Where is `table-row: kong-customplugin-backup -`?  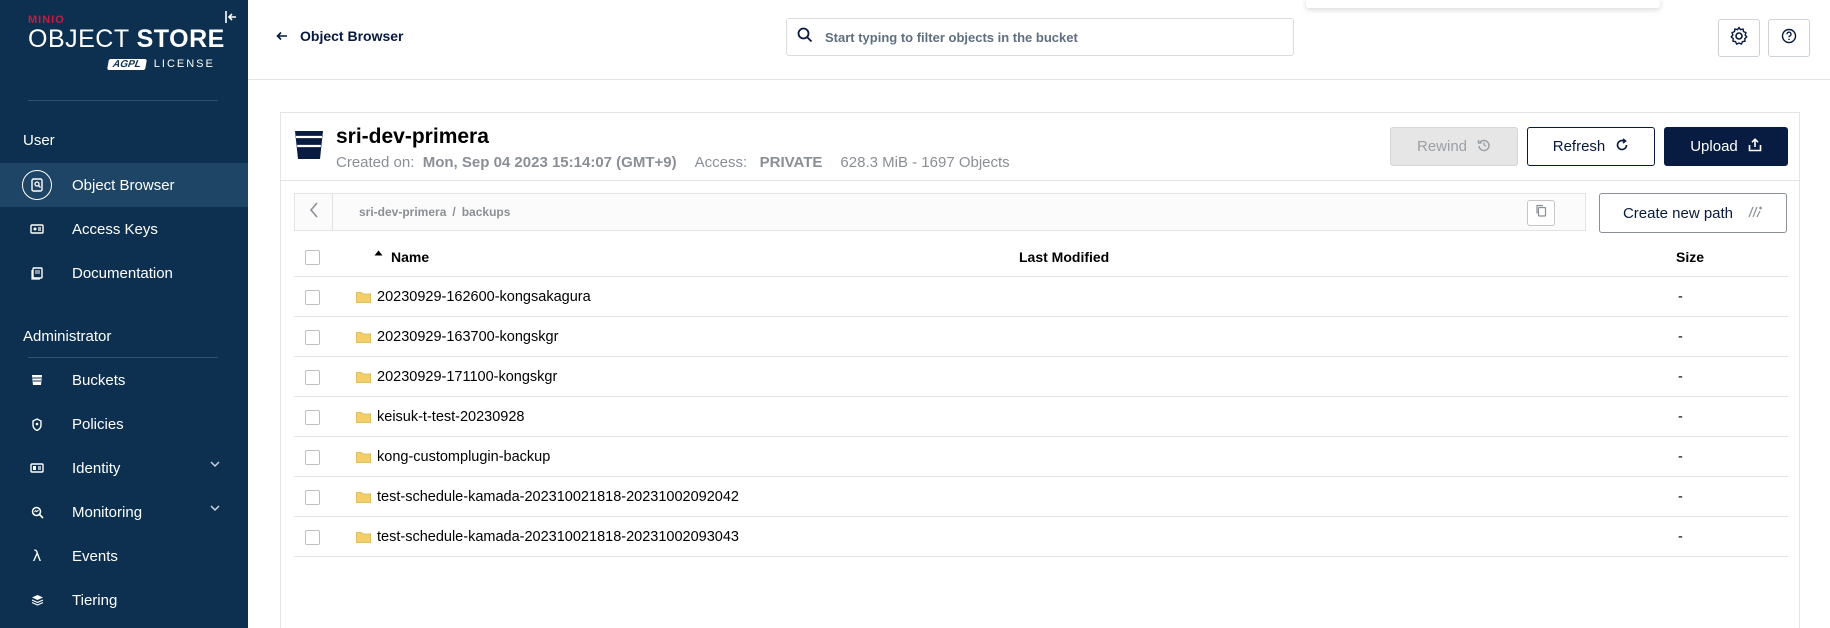
table-row: kong-customplugin-backup - is located at coordinates (1041, 457).